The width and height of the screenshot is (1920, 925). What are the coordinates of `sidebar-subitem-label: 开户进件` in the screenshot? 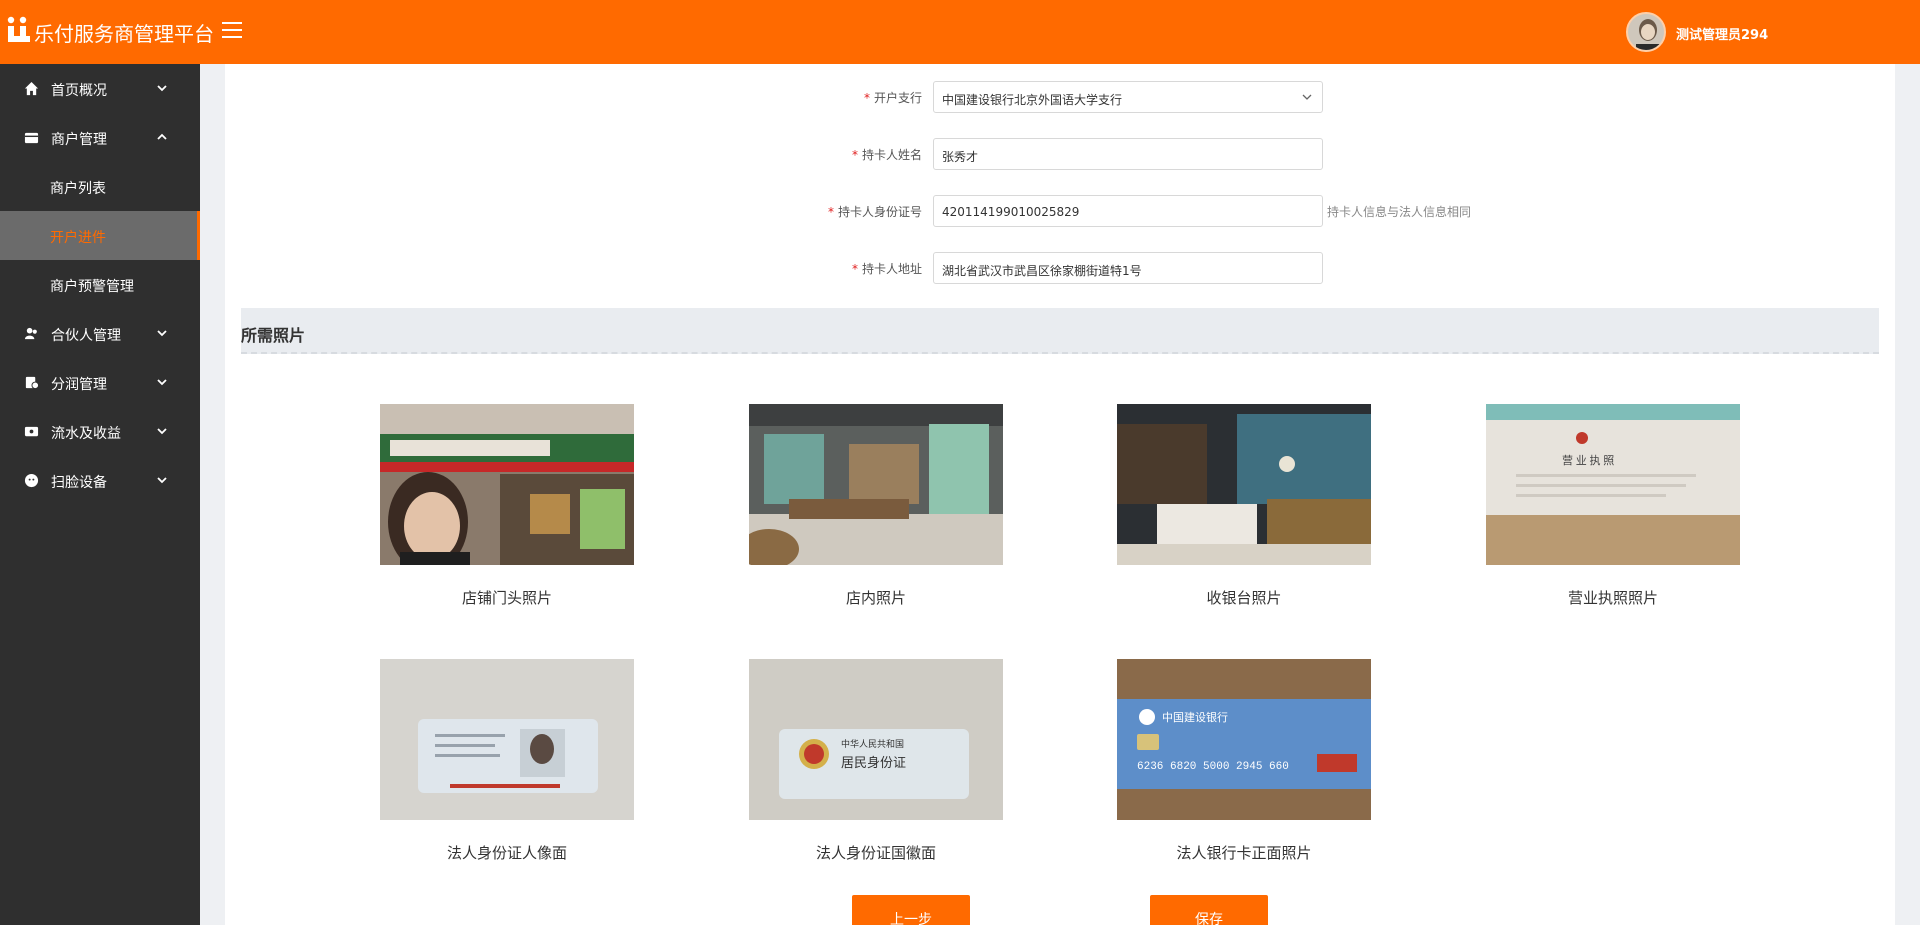 It's located at (78, 238).